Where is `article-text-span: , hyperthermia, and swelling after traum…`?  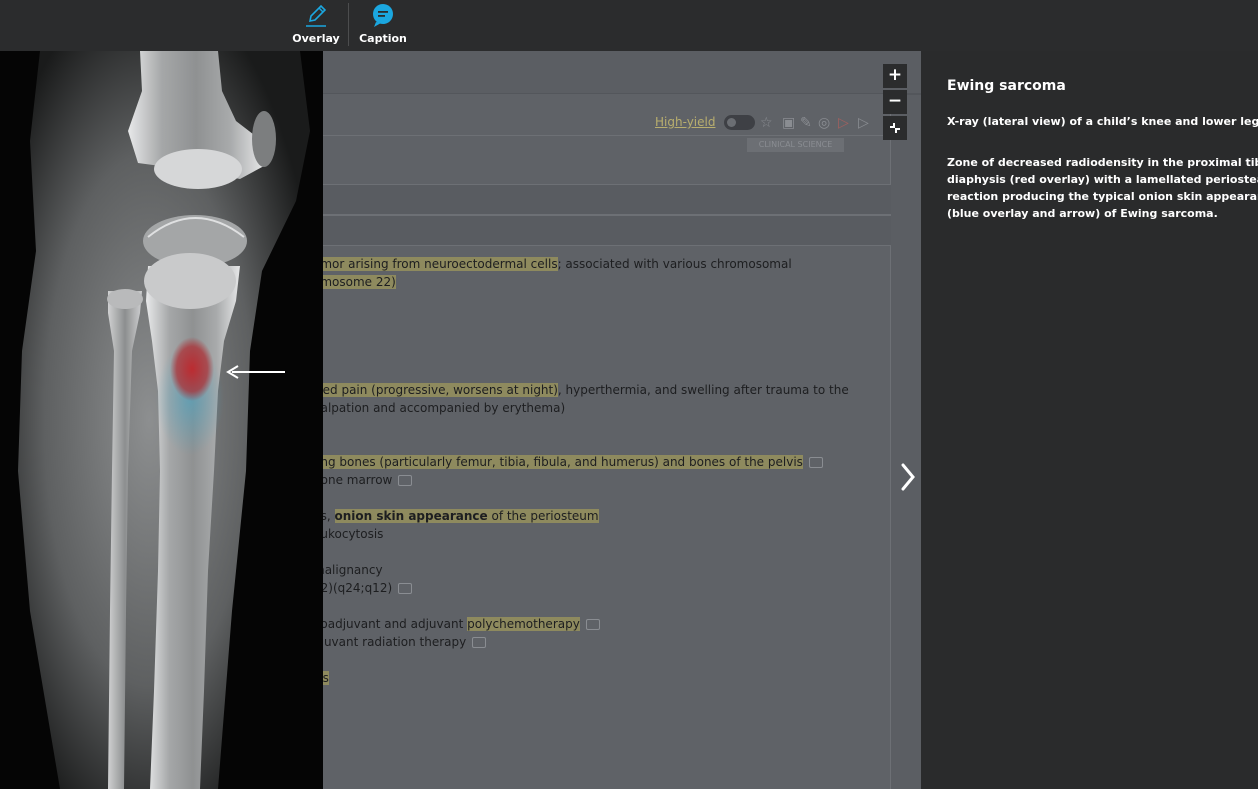
article-text-span: , hyperthermia, and swelling after traum… is located at coordinates (703, 390).